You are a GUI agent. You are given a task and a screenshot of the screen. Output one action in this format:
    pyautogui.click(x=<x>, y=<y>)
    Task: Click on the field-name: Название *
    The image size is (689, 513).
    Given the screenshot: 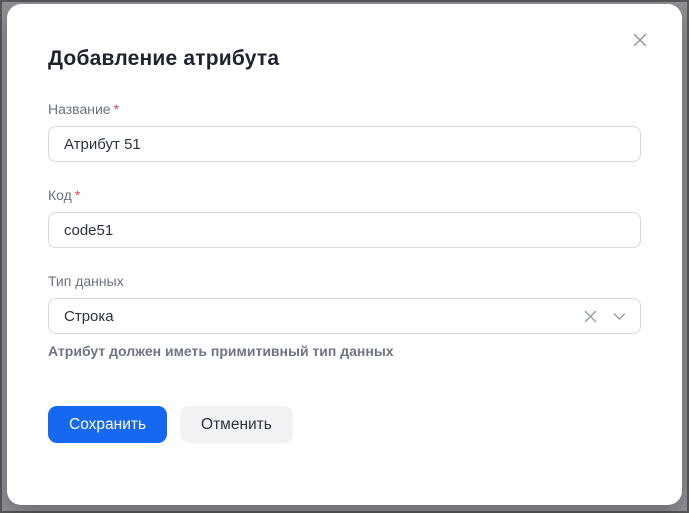 What is the action you would take?
    pyautogui.click(x=344, y=131)
    